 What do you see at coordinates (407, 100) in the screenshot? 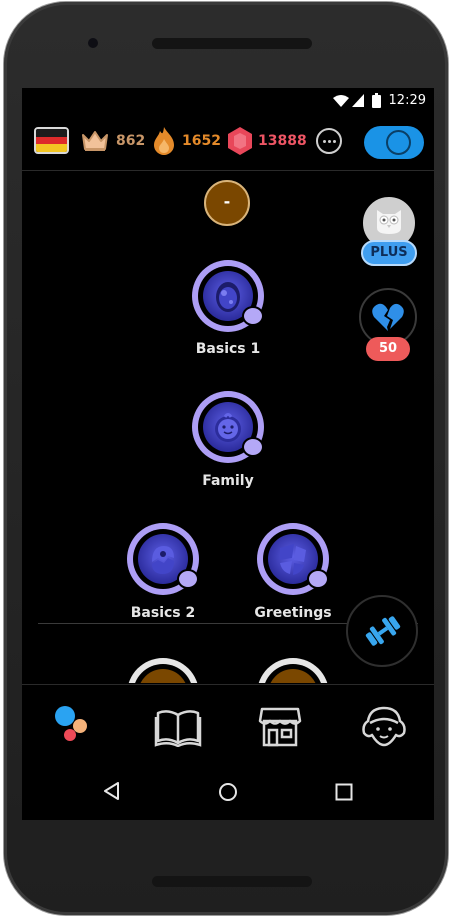
I see `clock: 12:29` at bounding box center [407, 100].